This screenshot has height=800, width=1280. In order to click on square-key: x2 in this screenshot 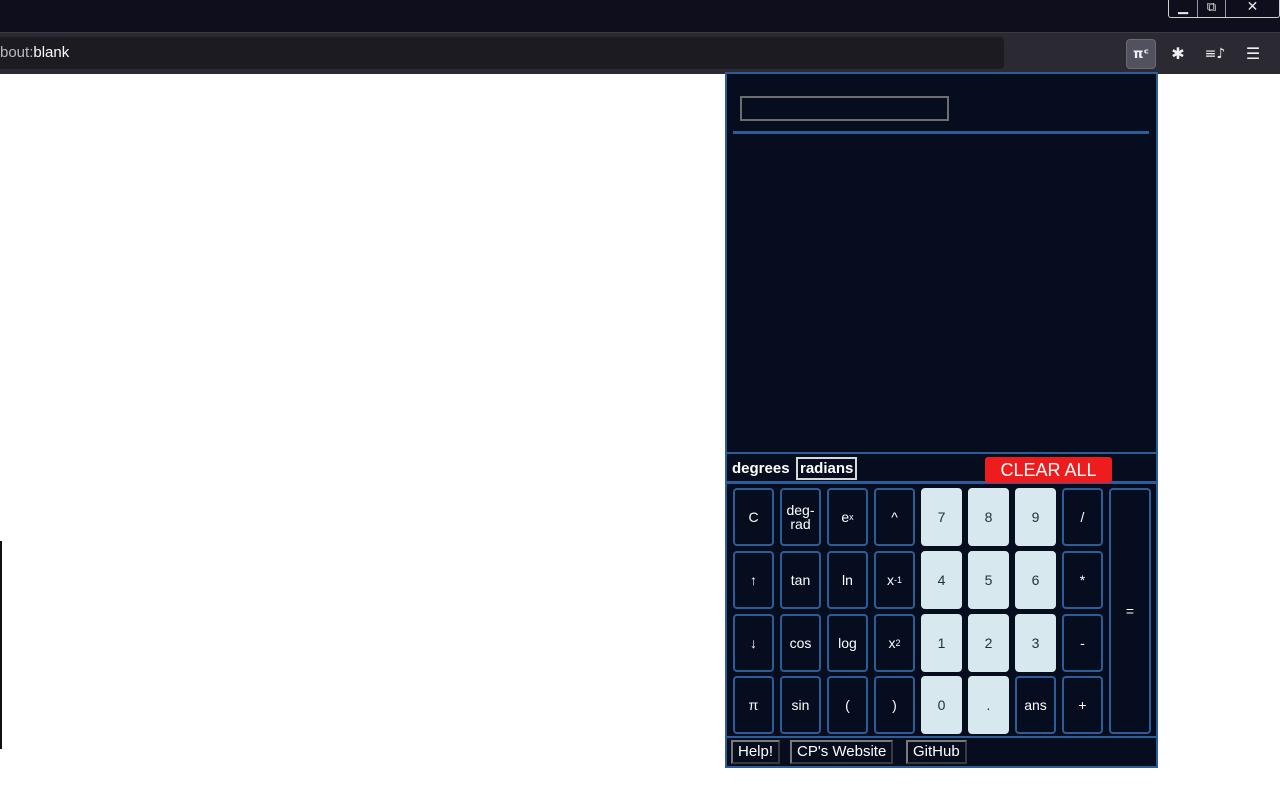, I will do `click(894, 643)`.